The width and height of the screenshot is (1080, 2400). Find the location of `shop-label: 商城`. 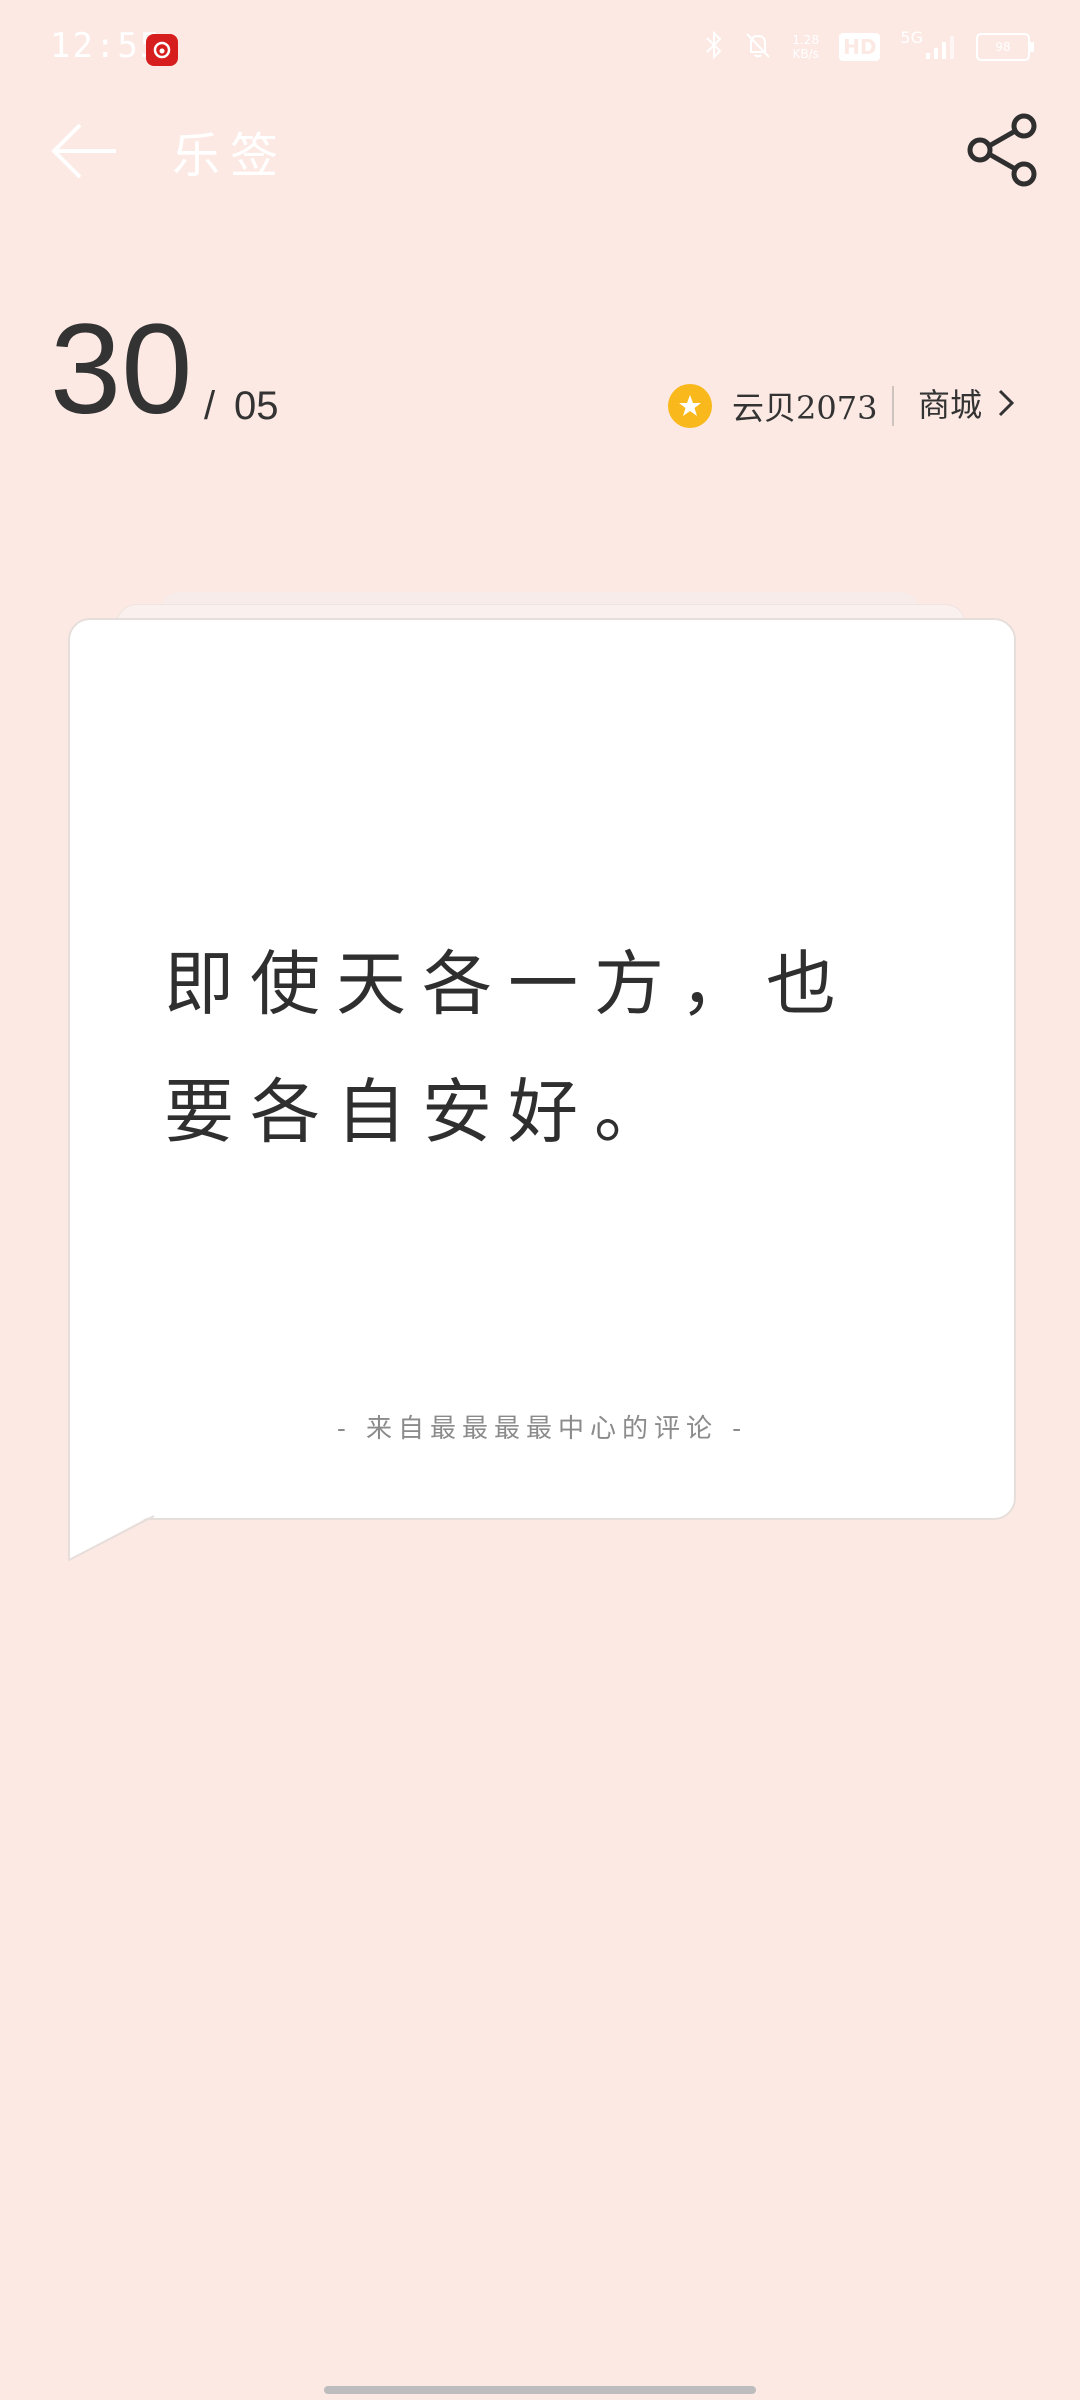

shop-label: 商城 is located at coordinates (950, 405).